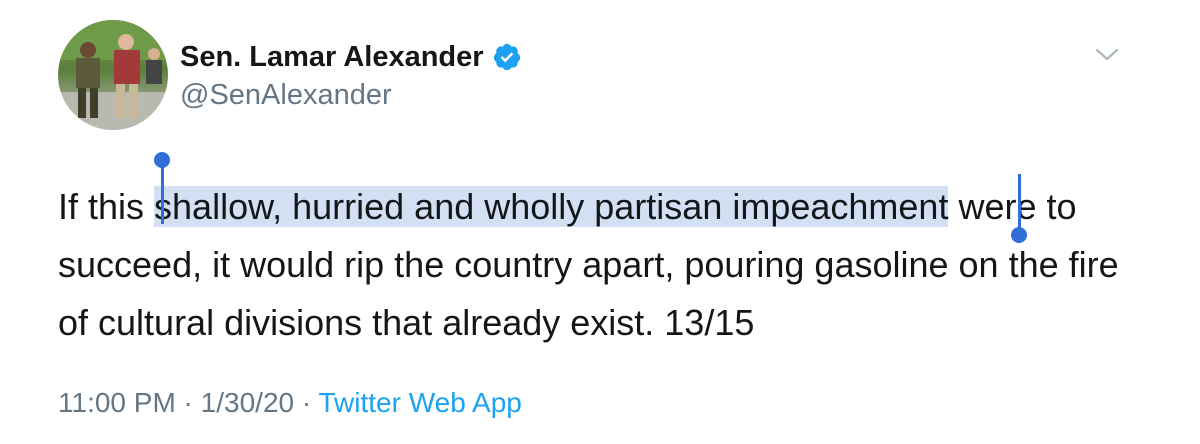 This screenshot has width=1200, height=444. Describe the element at coordinates (1107, 55) in the screenshot. I see `chevron-down-icon` at that location.